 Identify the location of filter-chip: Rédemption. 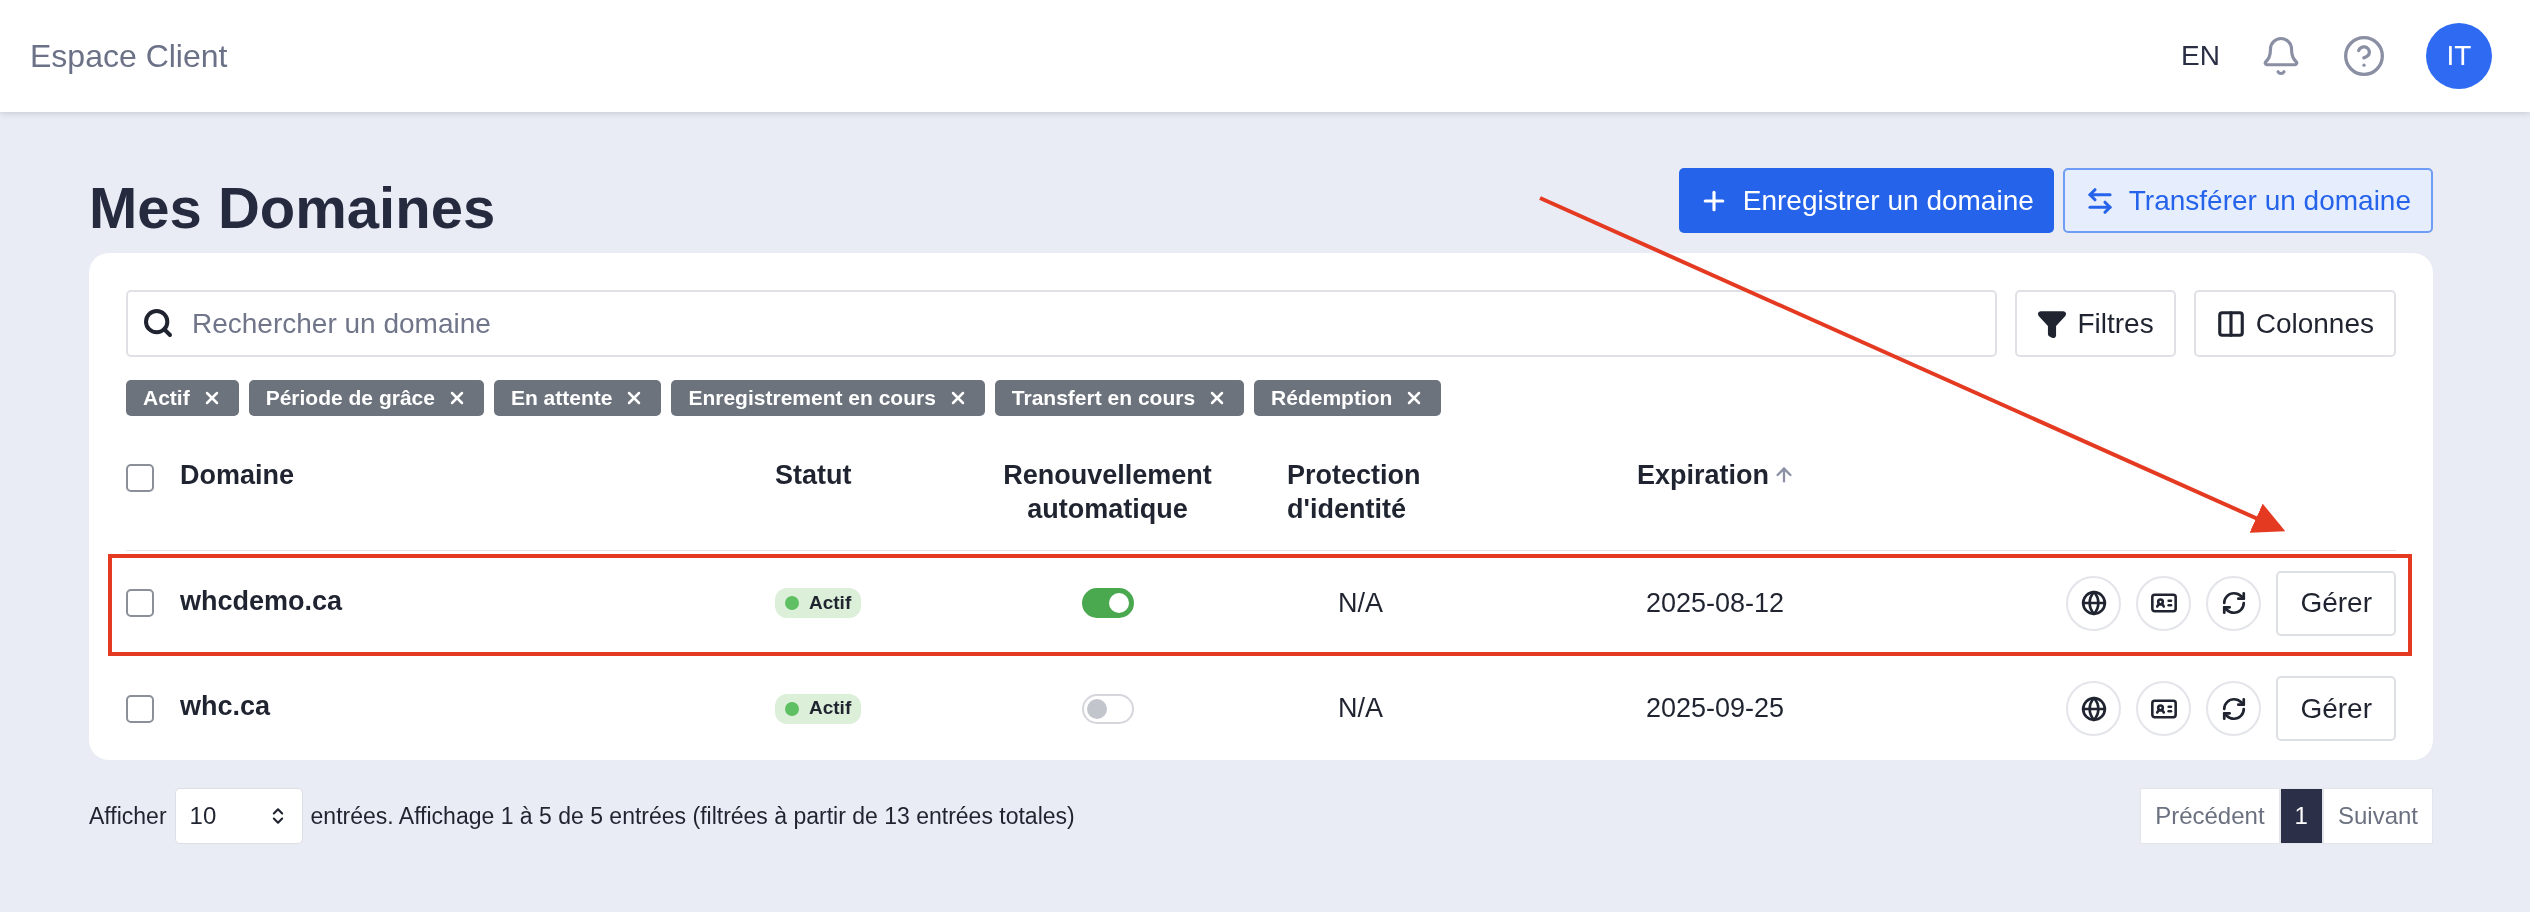
(1348, 398).